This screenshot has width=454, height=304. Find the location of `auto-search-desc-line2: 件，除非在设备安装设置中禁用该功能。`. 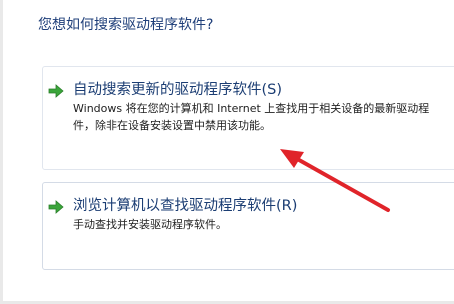

auto-search-desc-line2: 件，除非在设备安装设置中禁用该功能。 is located at coordinates (172, 125).